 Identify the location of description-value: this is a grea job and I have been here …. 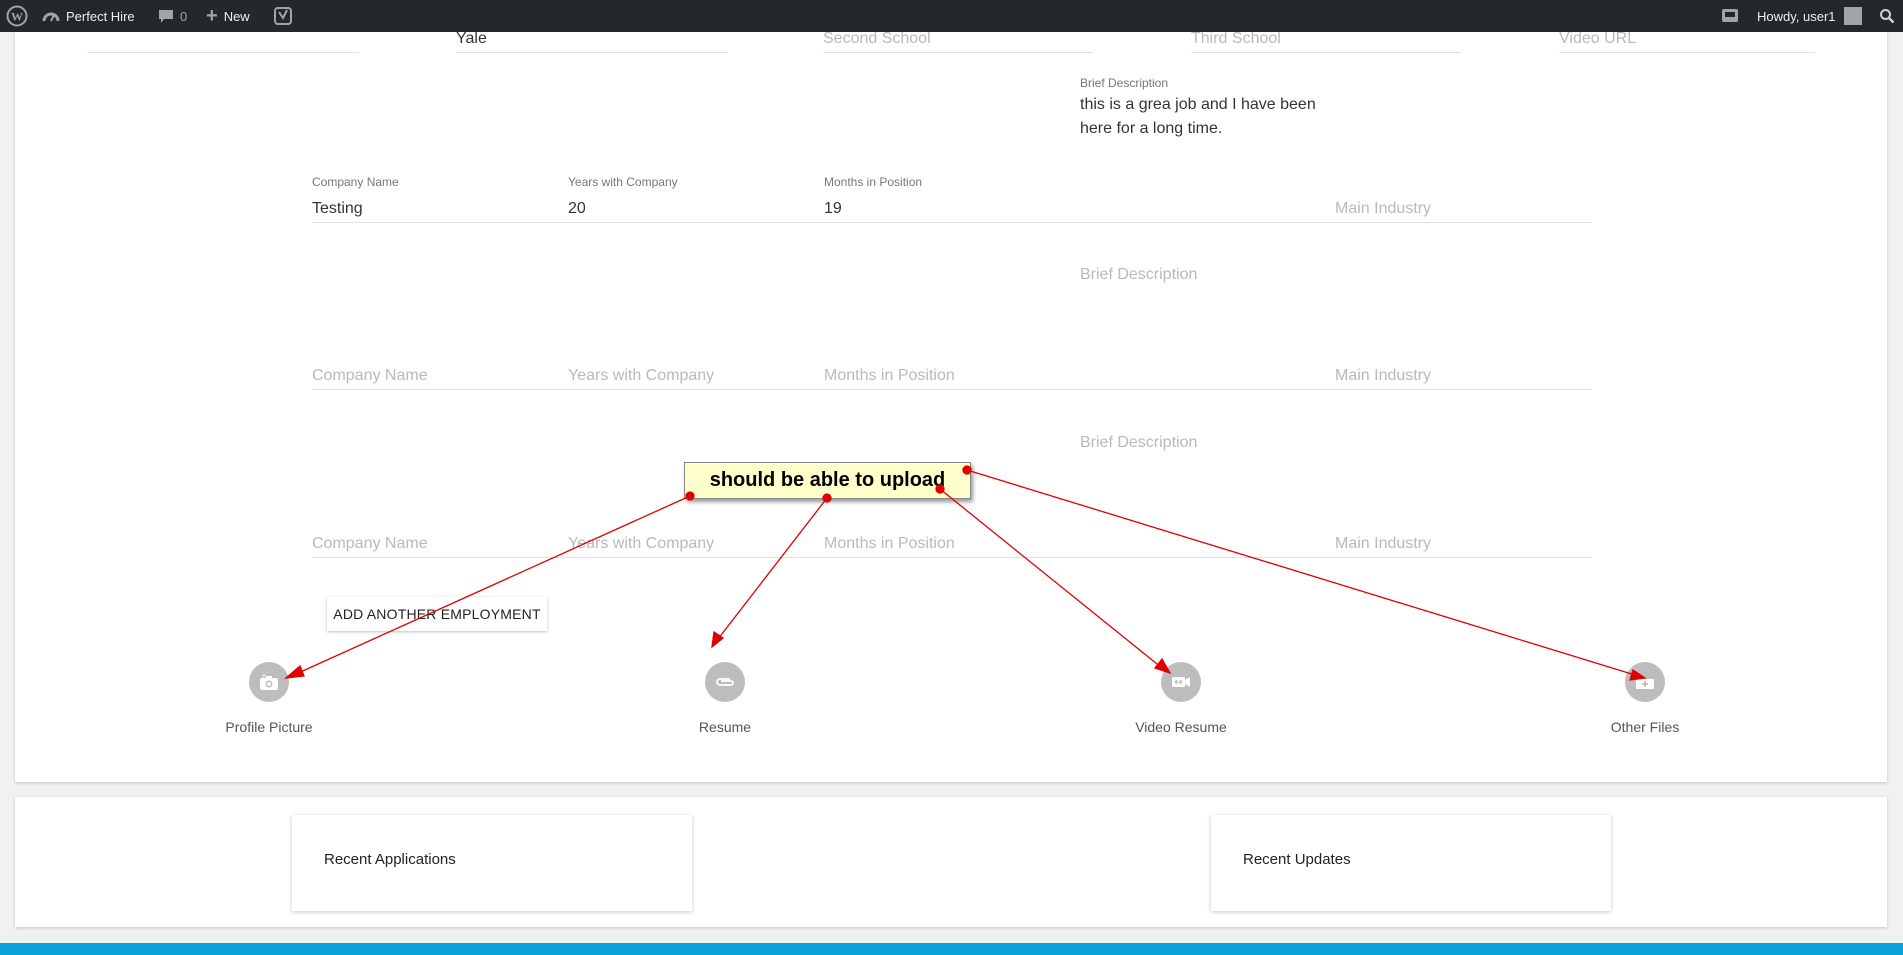
(1210, 117).